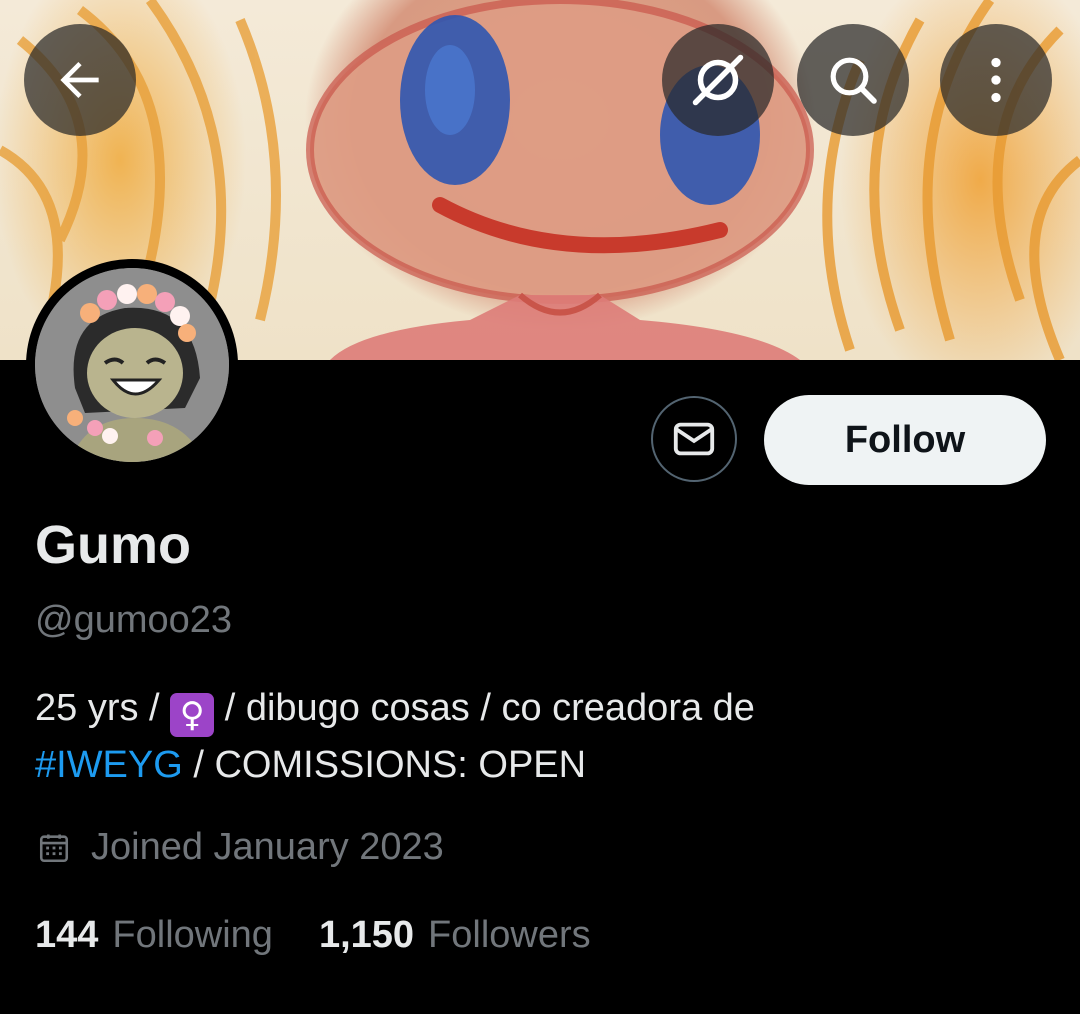 This screenshot has height=1014, width=1080. I want to click on envelope-icon, so click(694, 439).